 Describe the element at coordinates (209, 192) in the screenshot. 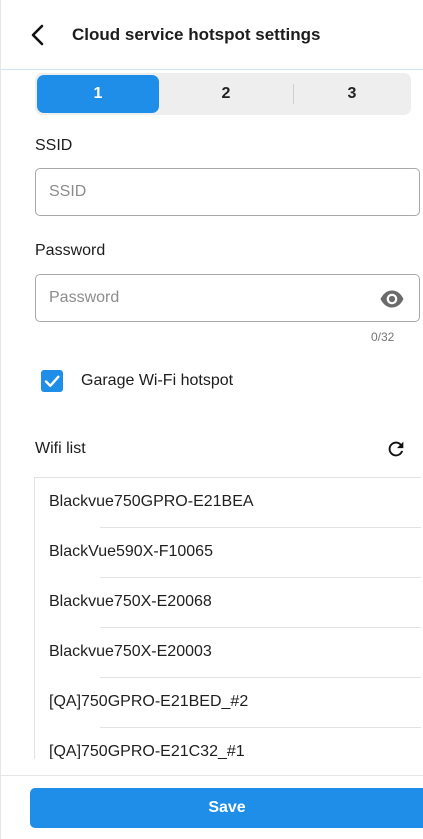

I see `ssid-input` at that location.